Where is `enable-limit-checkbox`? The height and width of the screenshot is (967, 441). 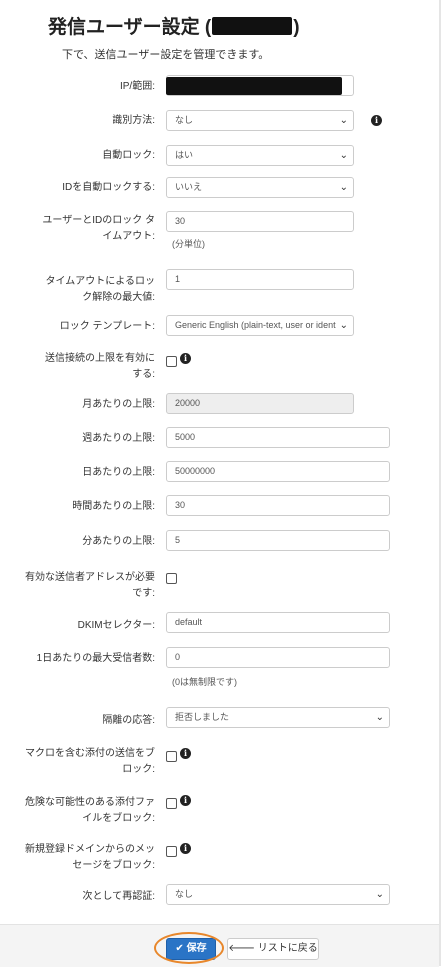
enable-limit-checkbox is located at coordinates (171, 361).